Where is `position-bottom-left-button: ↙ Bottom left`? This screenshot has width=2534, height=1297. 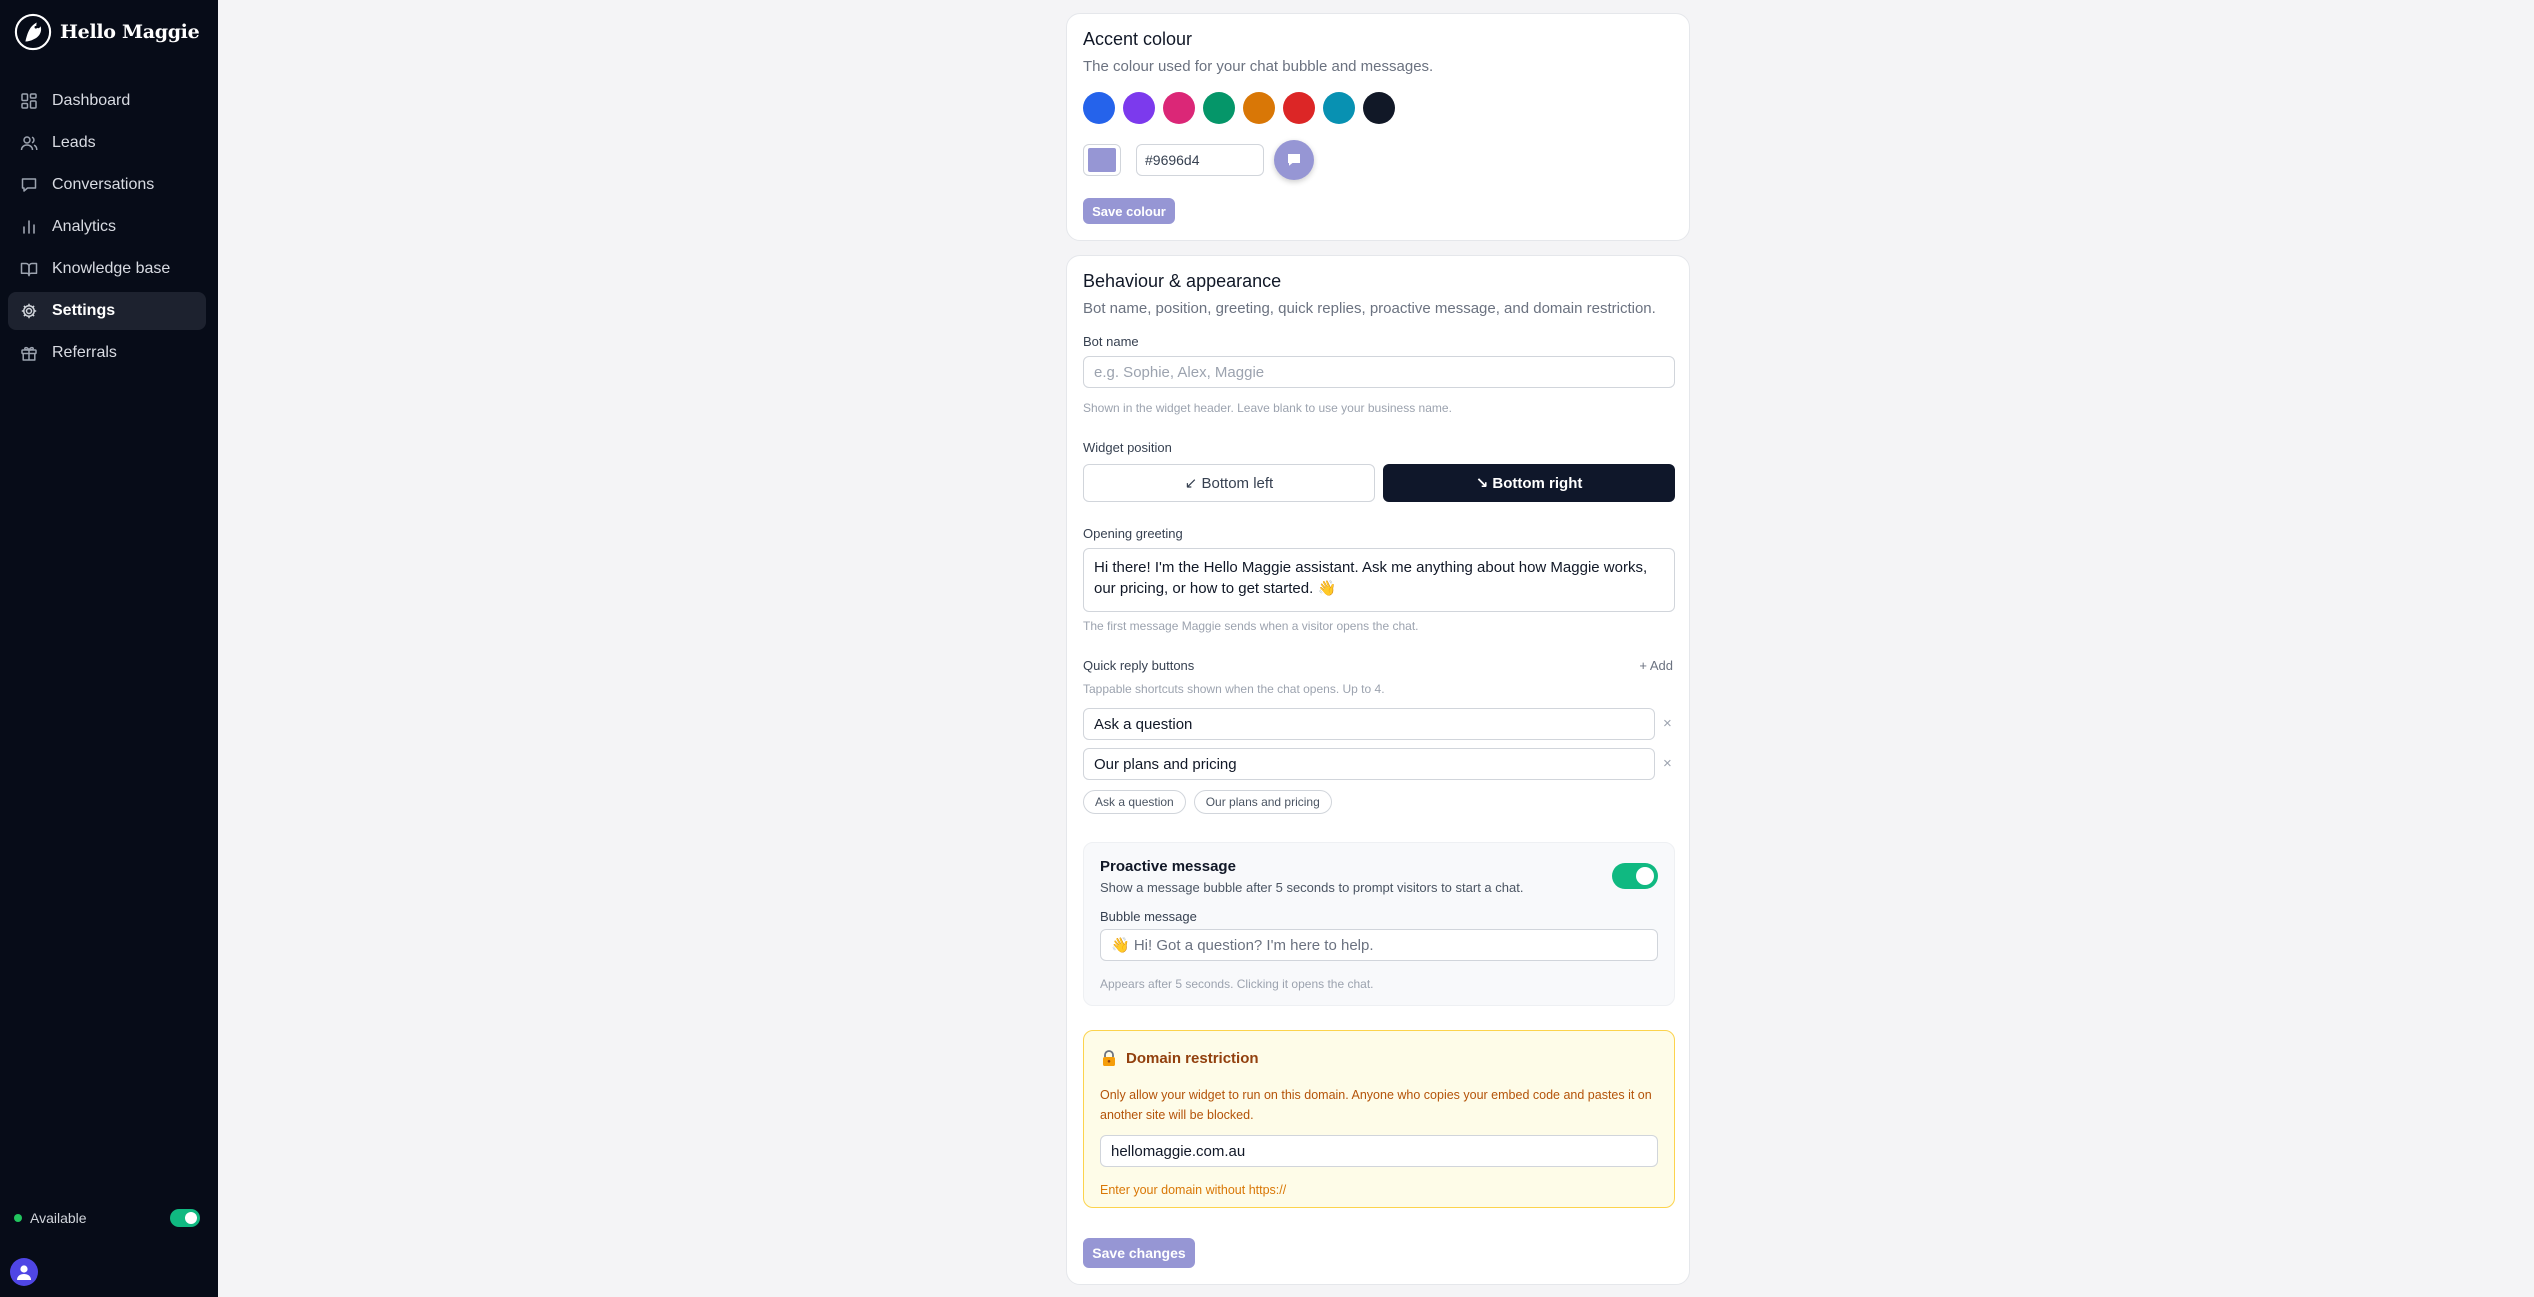
position-bottom-left-button: ↙ Bottom left is located at coordinates (1229, 483).